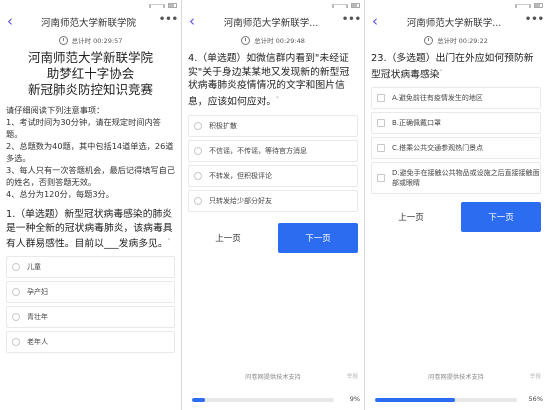 This screenshot has width=547, height=410. What do you see at coordinates (90, 89) in the screenshot?
I see `header-line: 新冠肺炎防控知识竞赛` at bounding box center [90, 89].